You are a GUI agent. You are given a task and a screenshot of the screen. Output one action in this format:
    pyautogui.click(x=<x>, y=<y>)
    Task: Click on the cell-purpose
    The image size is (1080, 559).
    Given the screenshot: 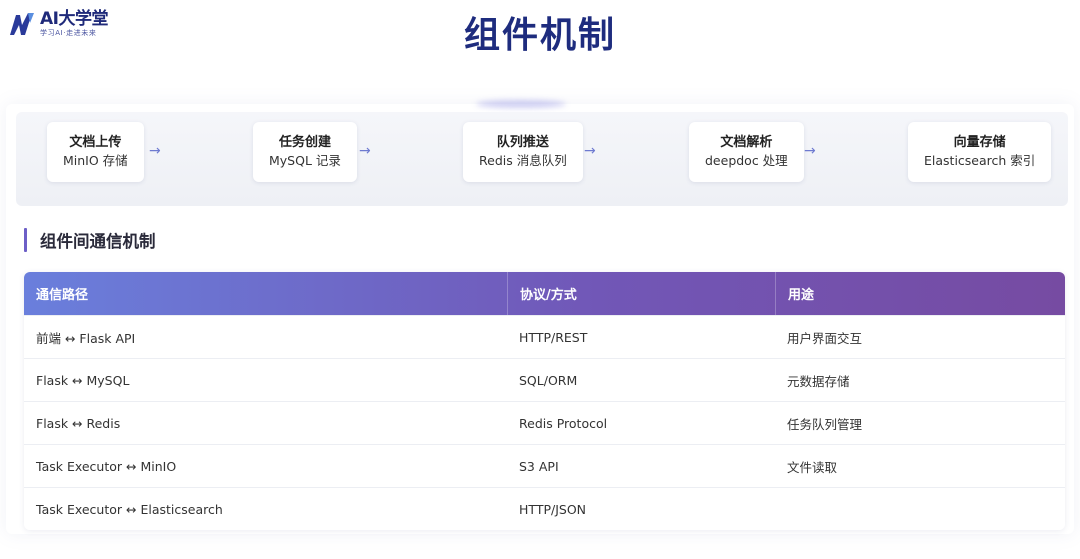 What is the action you would take?
    pyautogui.click(x=920, y=509)
    